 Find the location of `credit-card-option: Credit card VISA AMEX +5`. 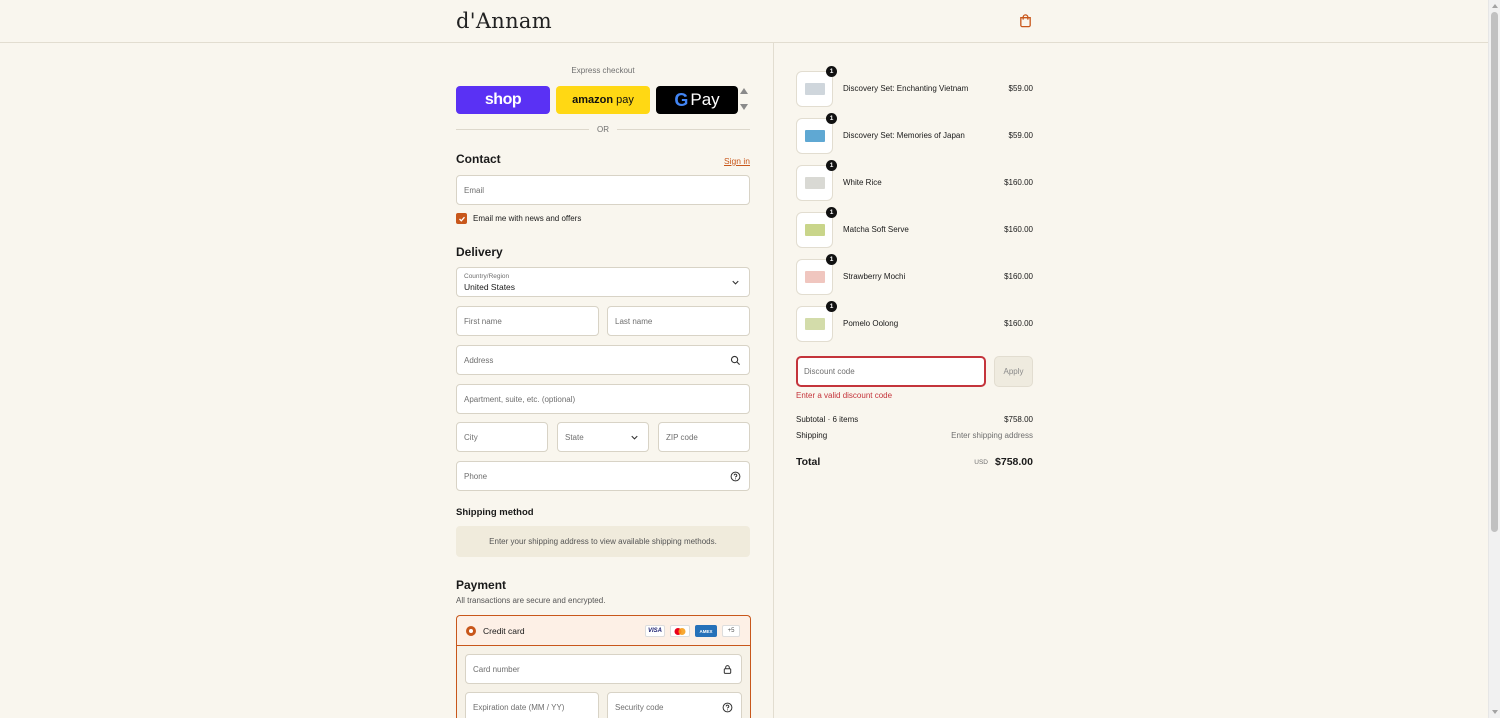

credit-card-option: Credit card VISA AMEX +5 is located at coordinates (603, 631).